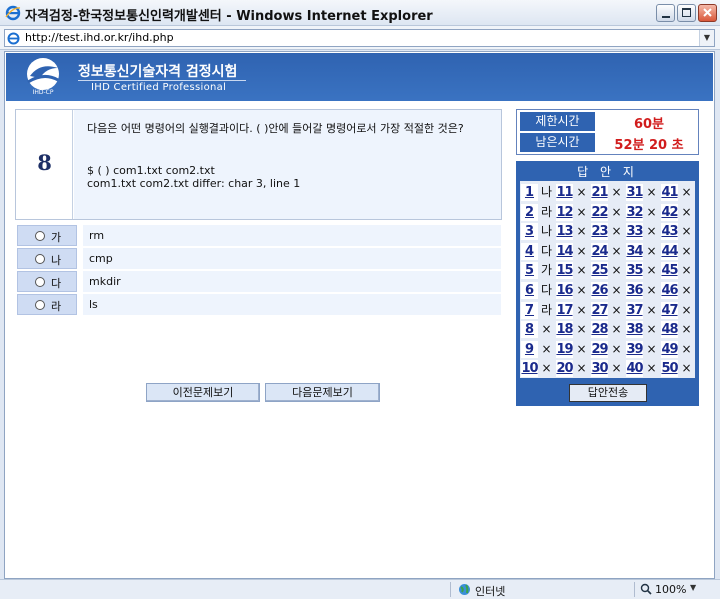  Describe the element at coordinates (565, 349) in the screenshot. I see `answer-sheet-number: 19` at that location.